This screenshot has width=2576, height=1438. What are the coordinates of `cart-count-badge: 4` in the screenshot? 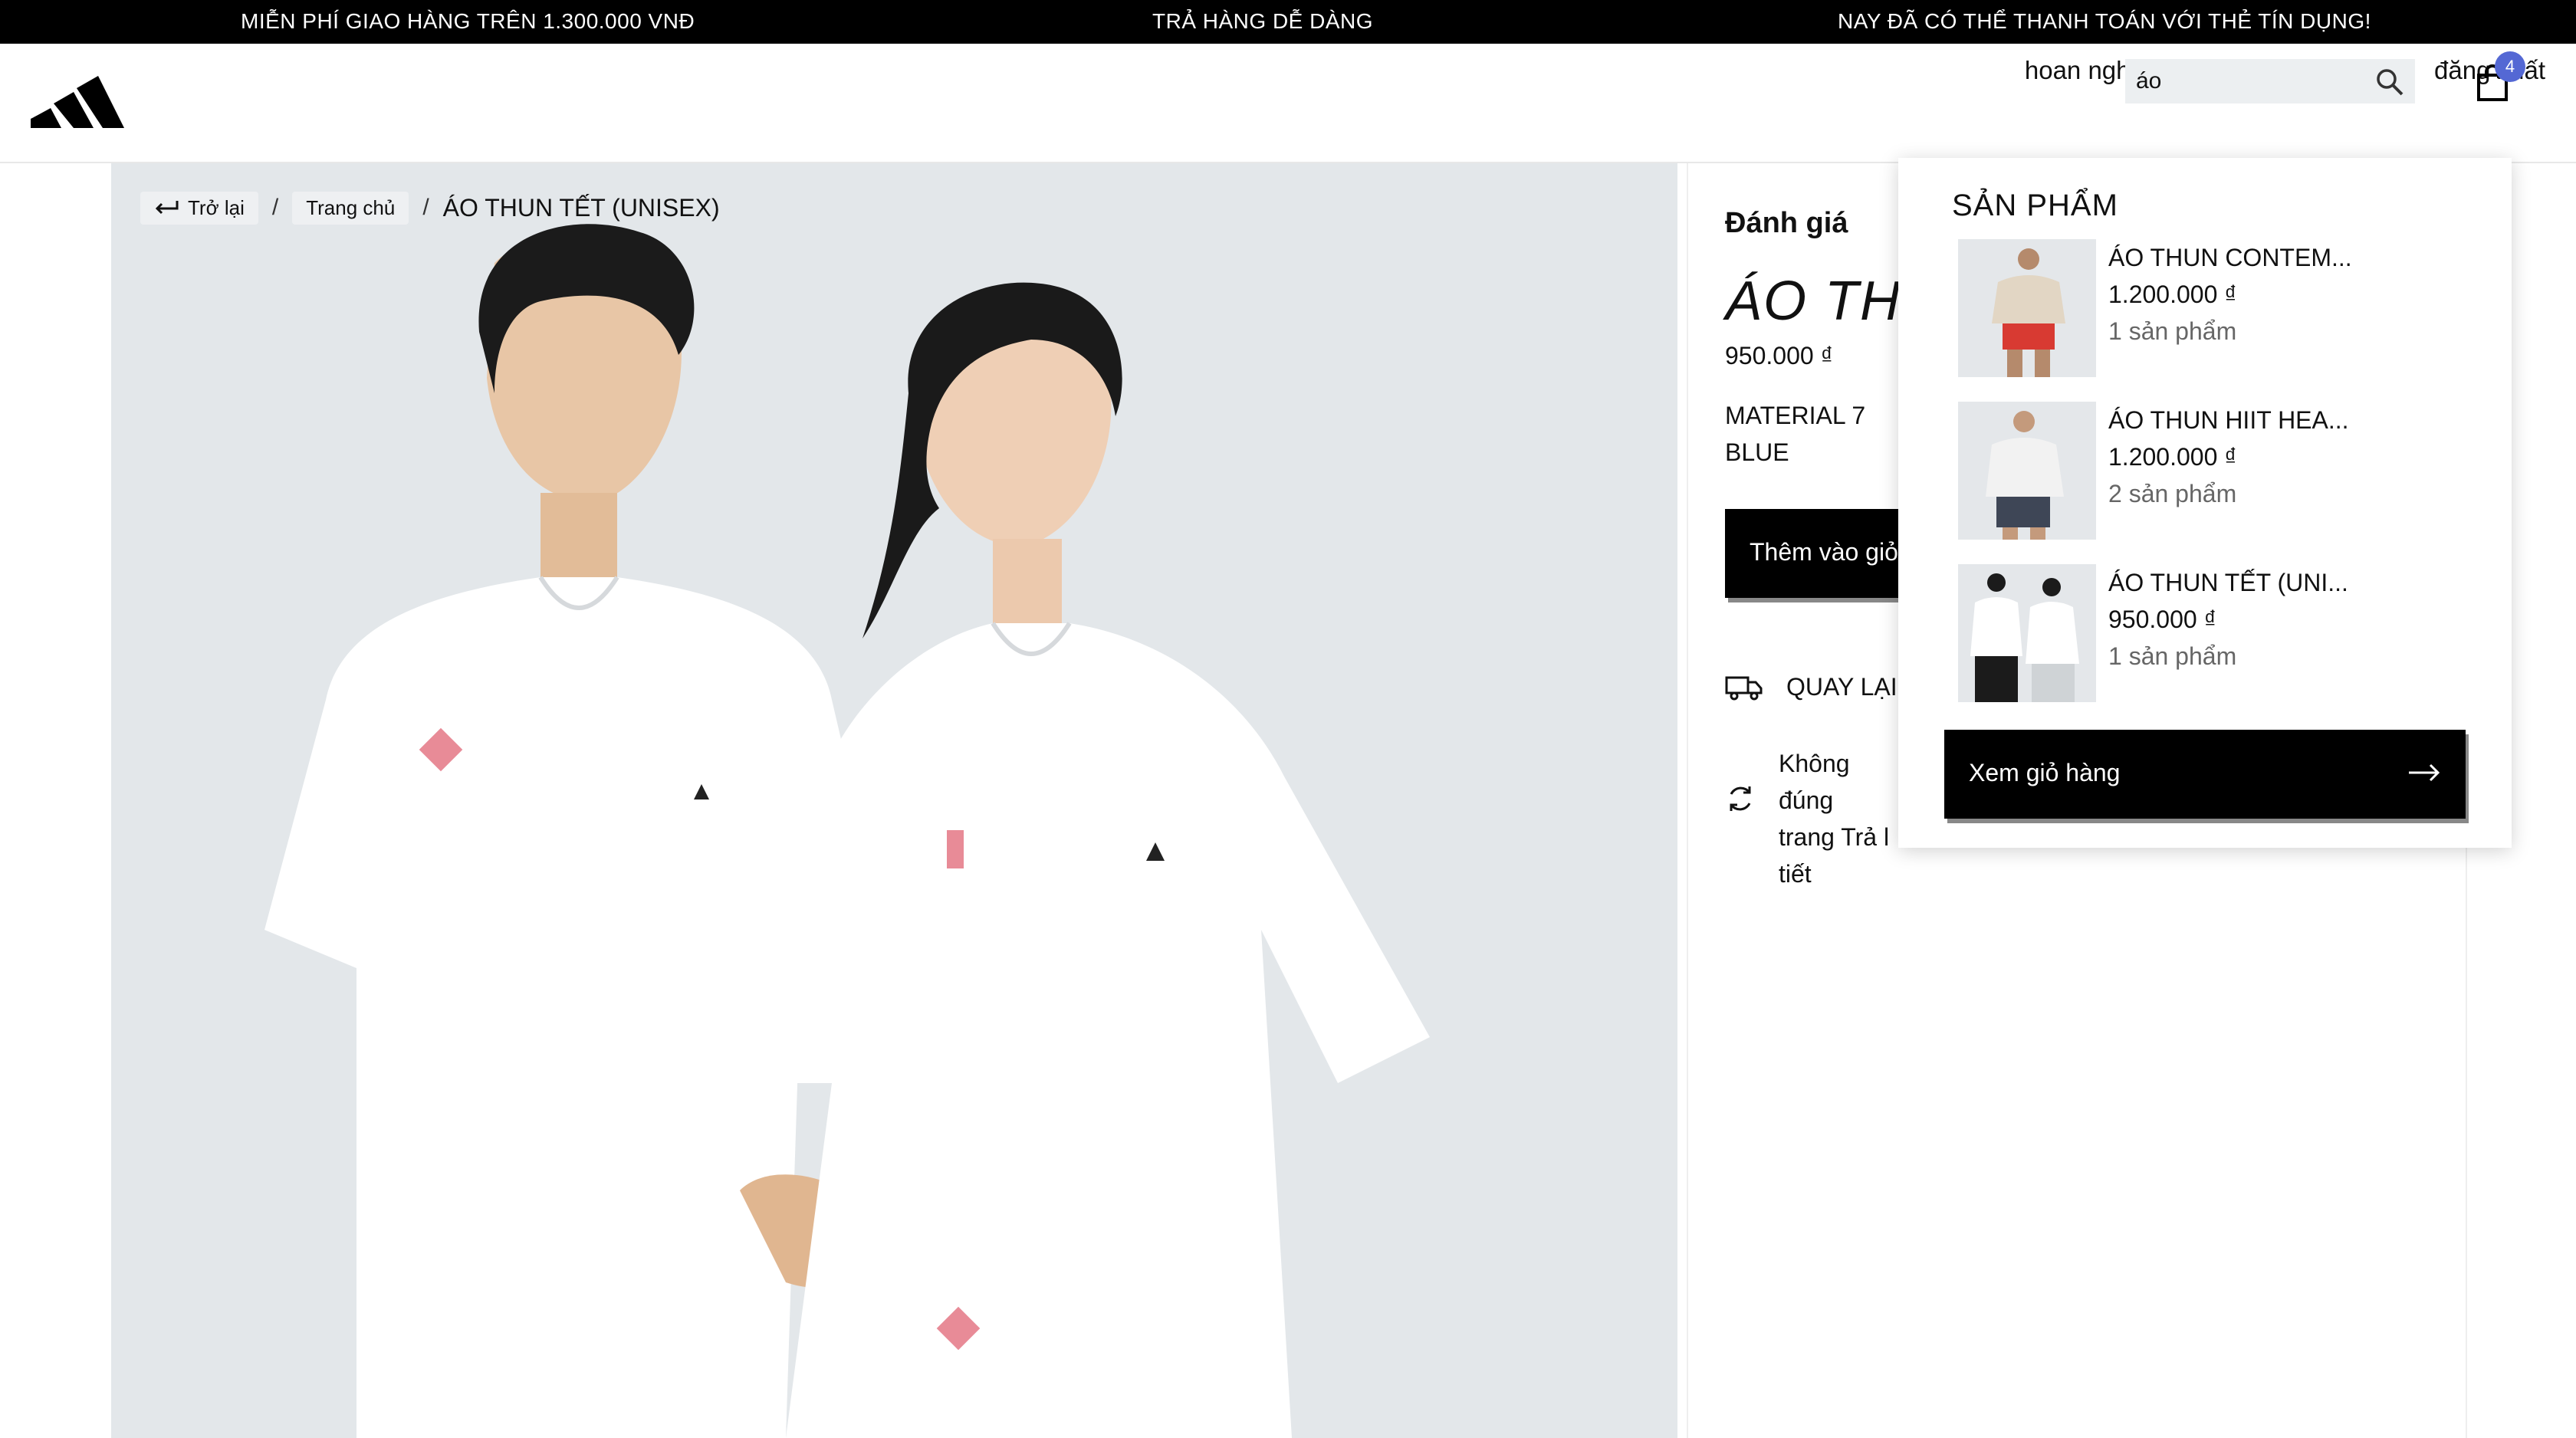 It's located at (2510, 66).